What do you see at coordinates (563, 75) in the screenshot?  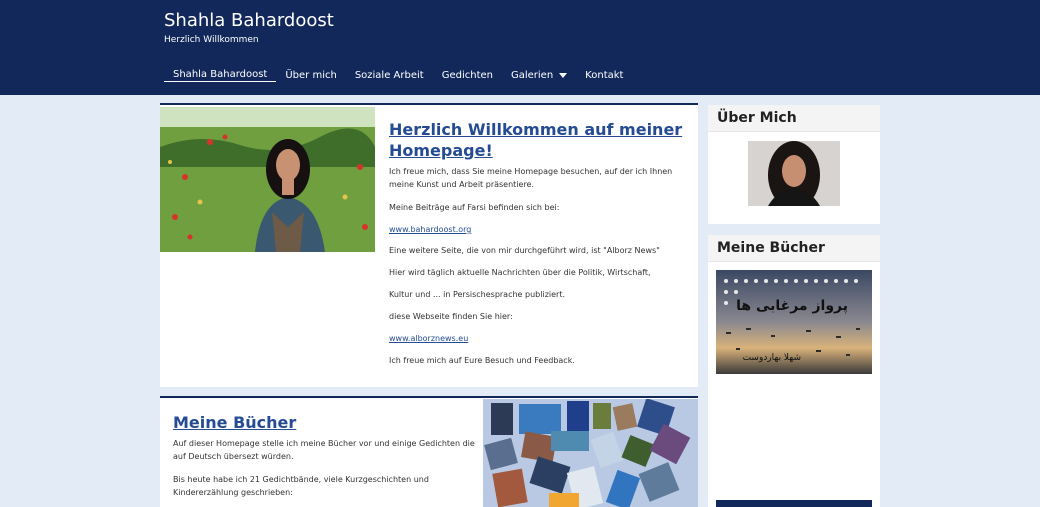 I see `chevron-down-icon` at bounding box center [563, 75].